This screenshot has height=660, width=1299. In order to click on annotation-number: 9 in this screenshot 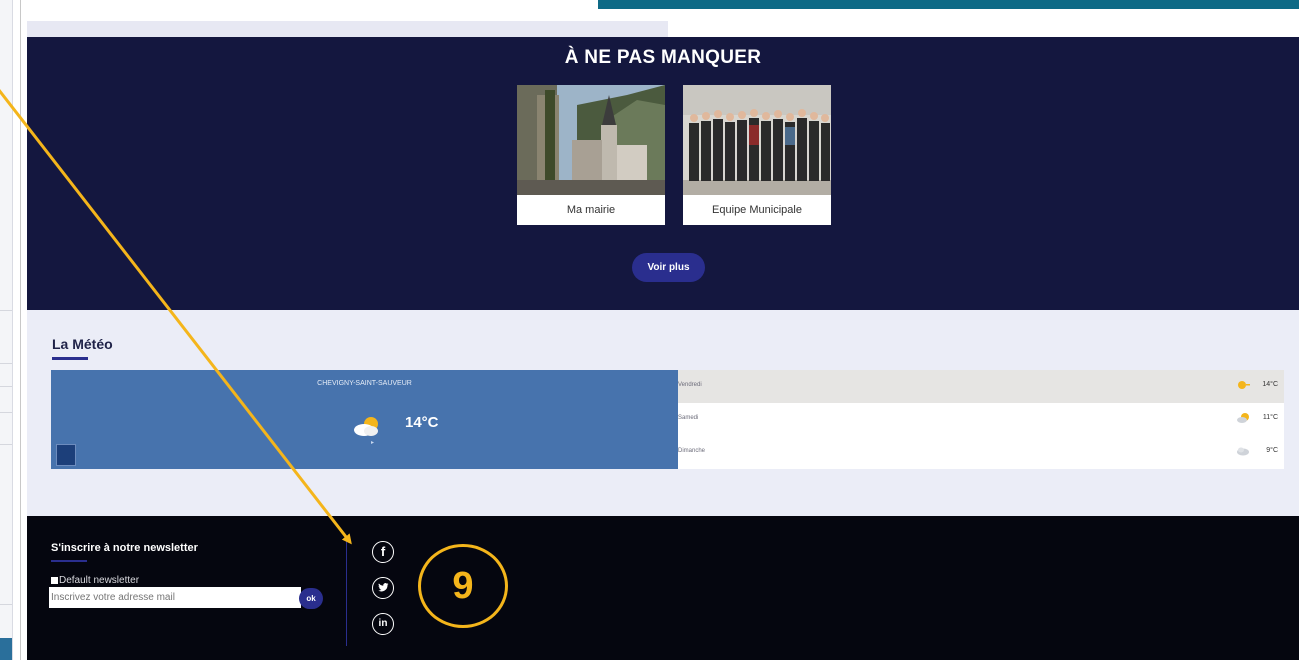, I will do `click(463, 586)`.